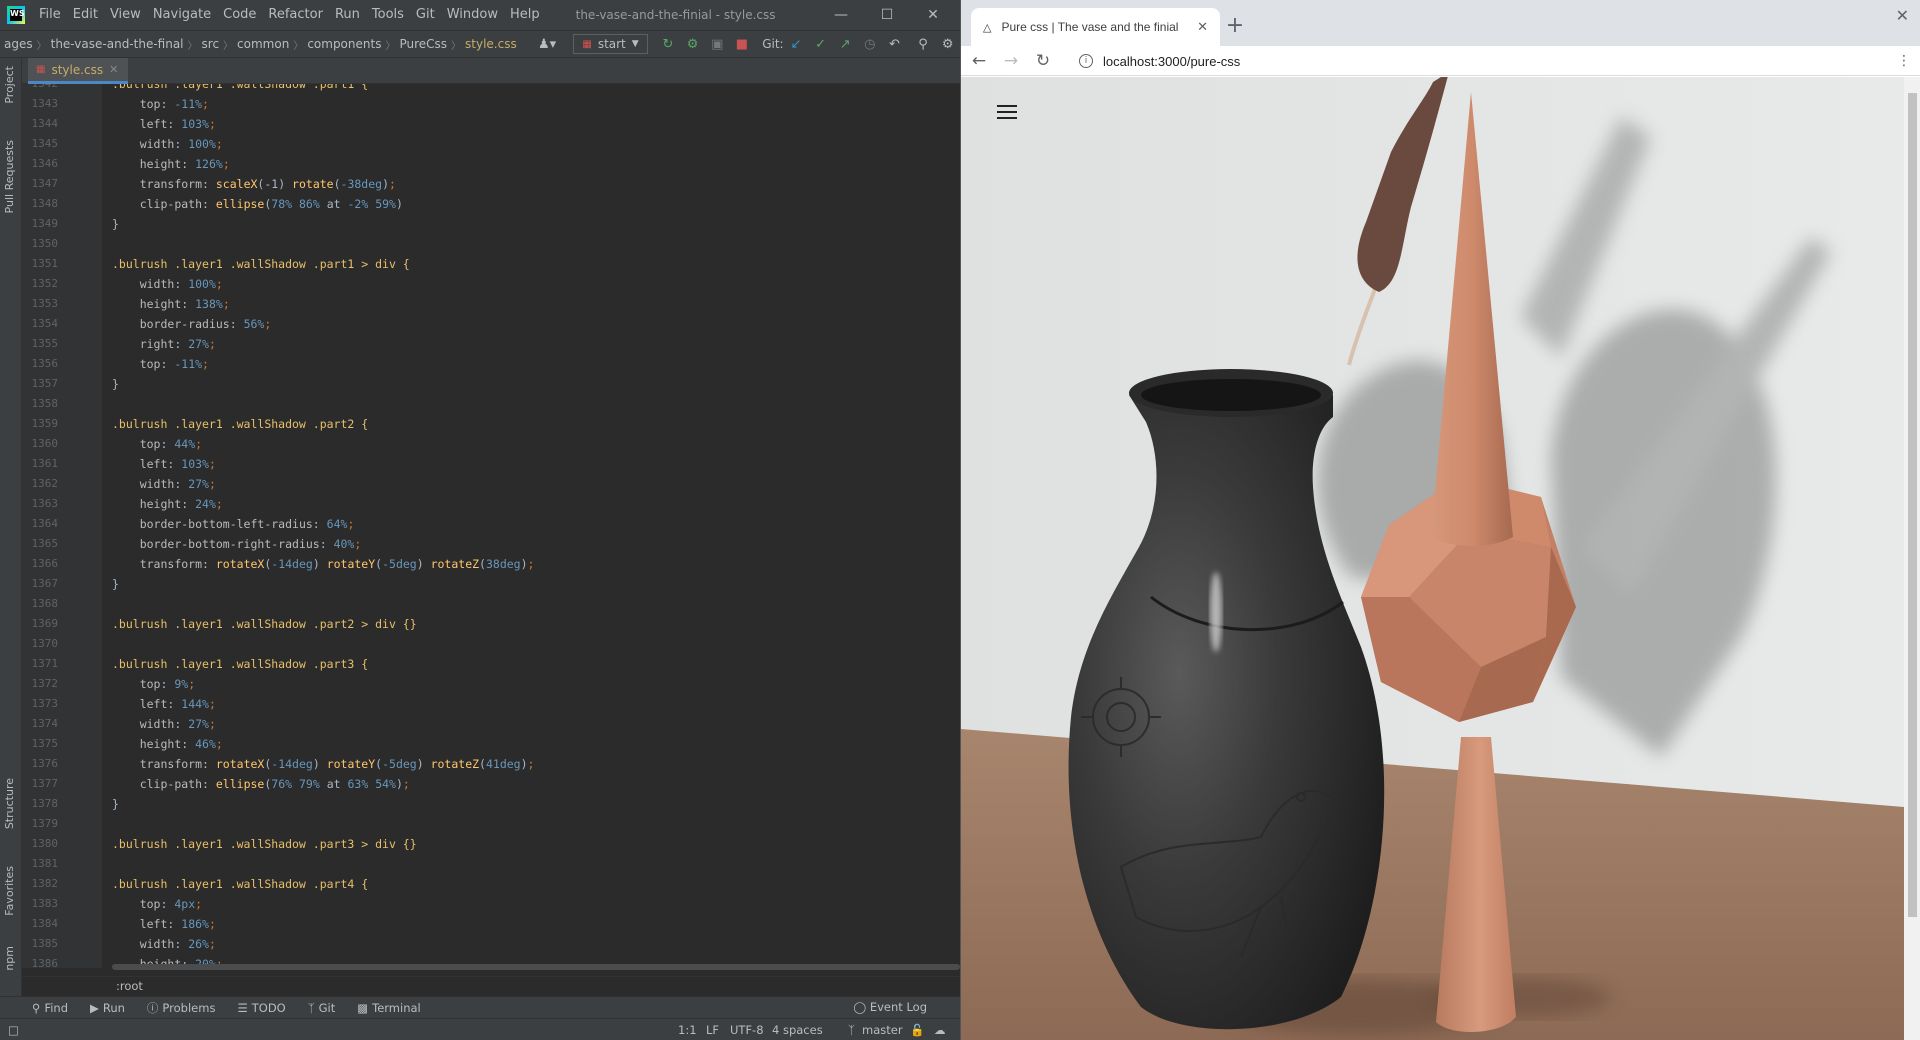  Describe the element at coordinates (940, 1030) in the screenshot. I see `memory-indicator-icon: ☁` at that location.